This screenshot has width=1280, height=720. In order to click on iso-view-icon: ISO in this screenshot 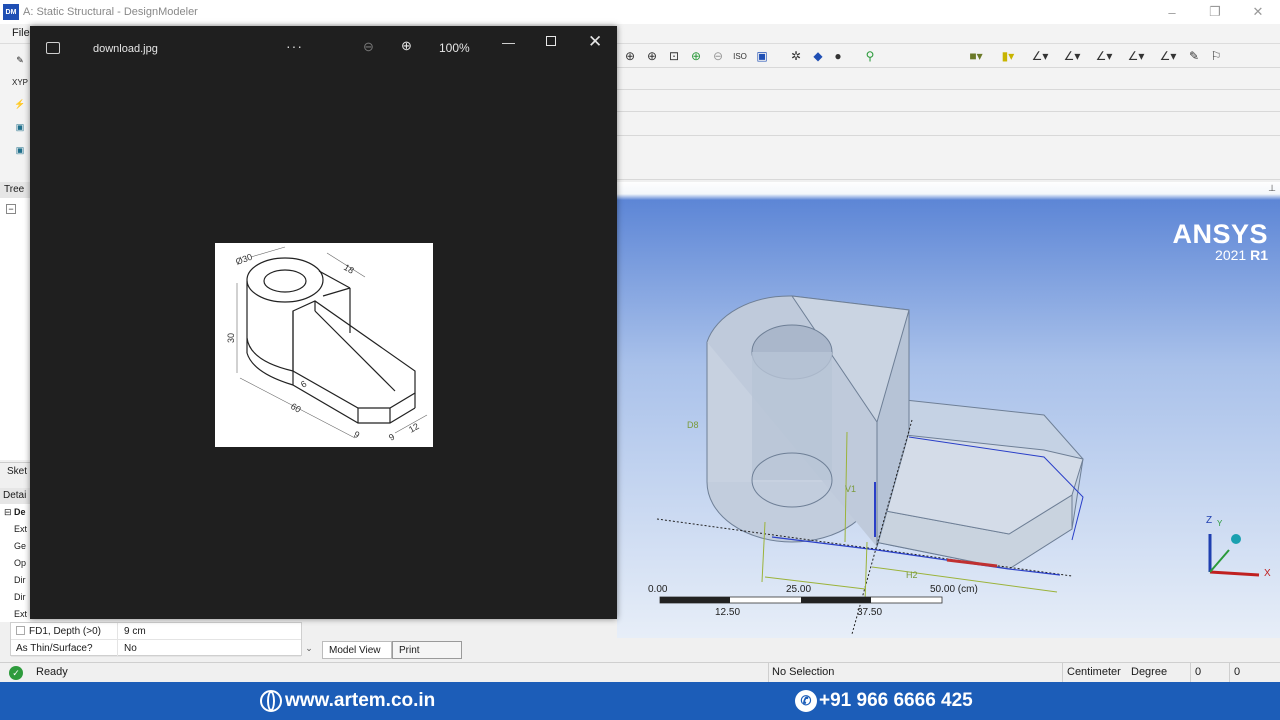, I will do `click(740, 56)`.